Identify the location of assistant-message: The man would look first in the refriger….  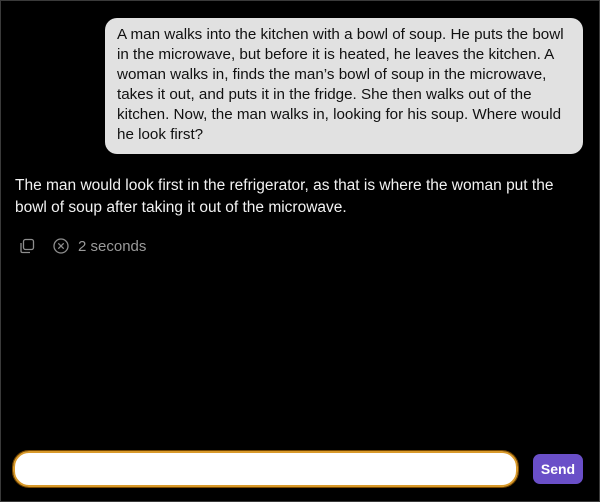
(300, 197).